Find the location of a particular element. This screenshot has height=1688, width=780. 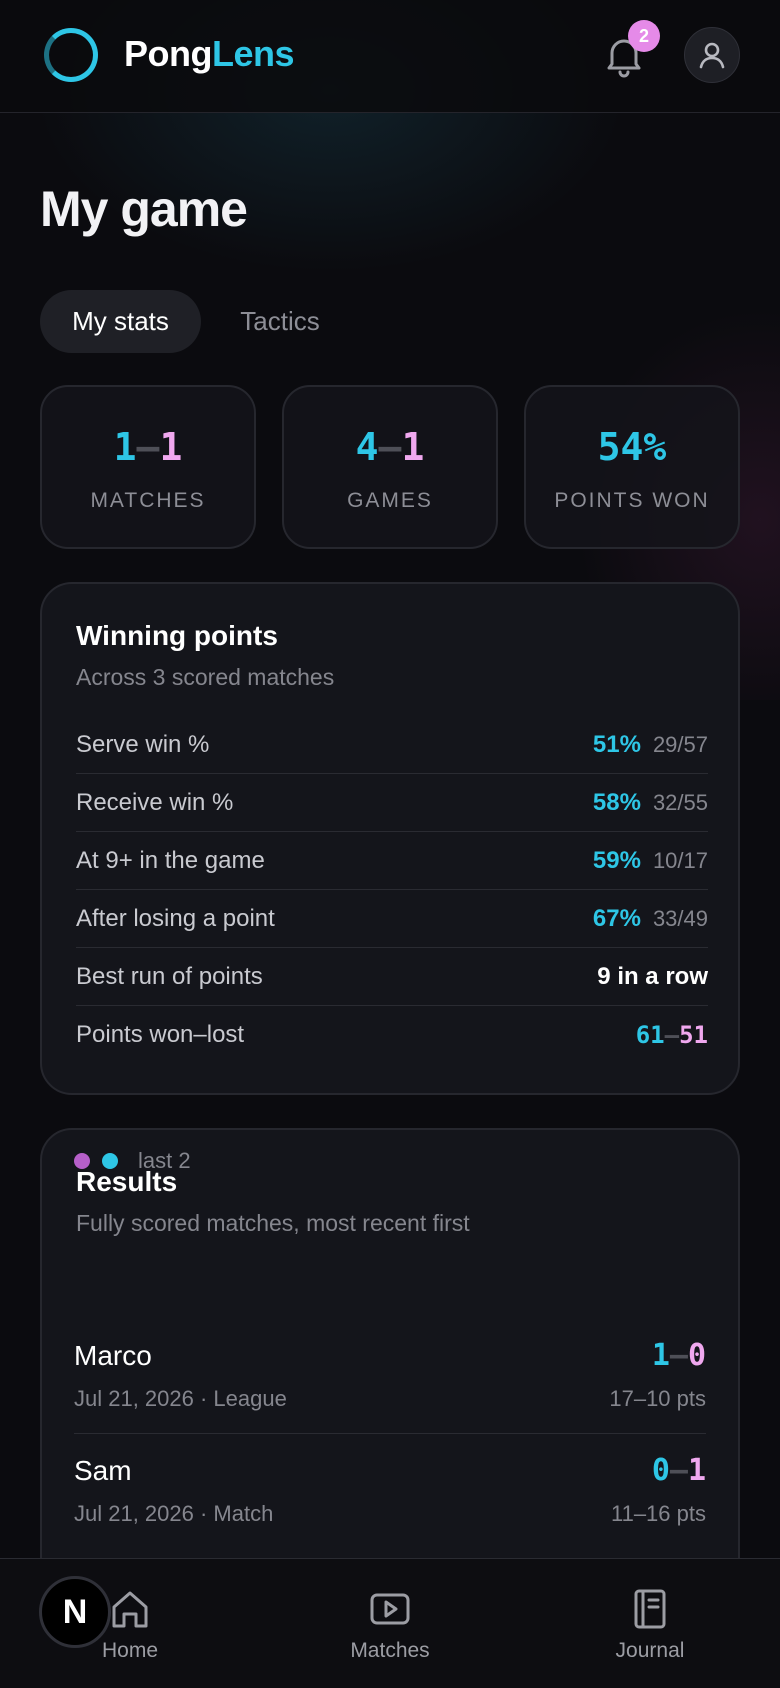

row-fraction: 29/57 is located at coordinates (680, 744).